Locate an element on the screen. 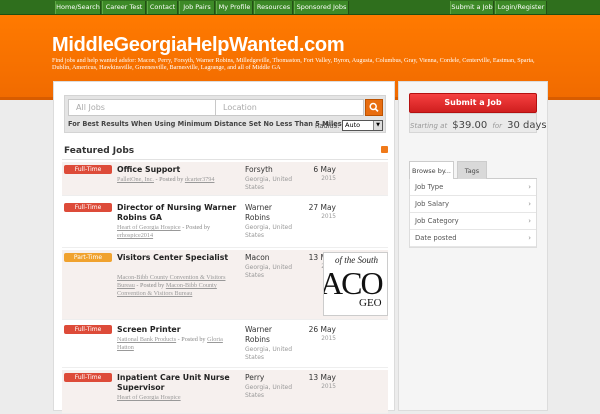  featured-jobs-heading: Featured Jobs is located at coordinates (99, 151).